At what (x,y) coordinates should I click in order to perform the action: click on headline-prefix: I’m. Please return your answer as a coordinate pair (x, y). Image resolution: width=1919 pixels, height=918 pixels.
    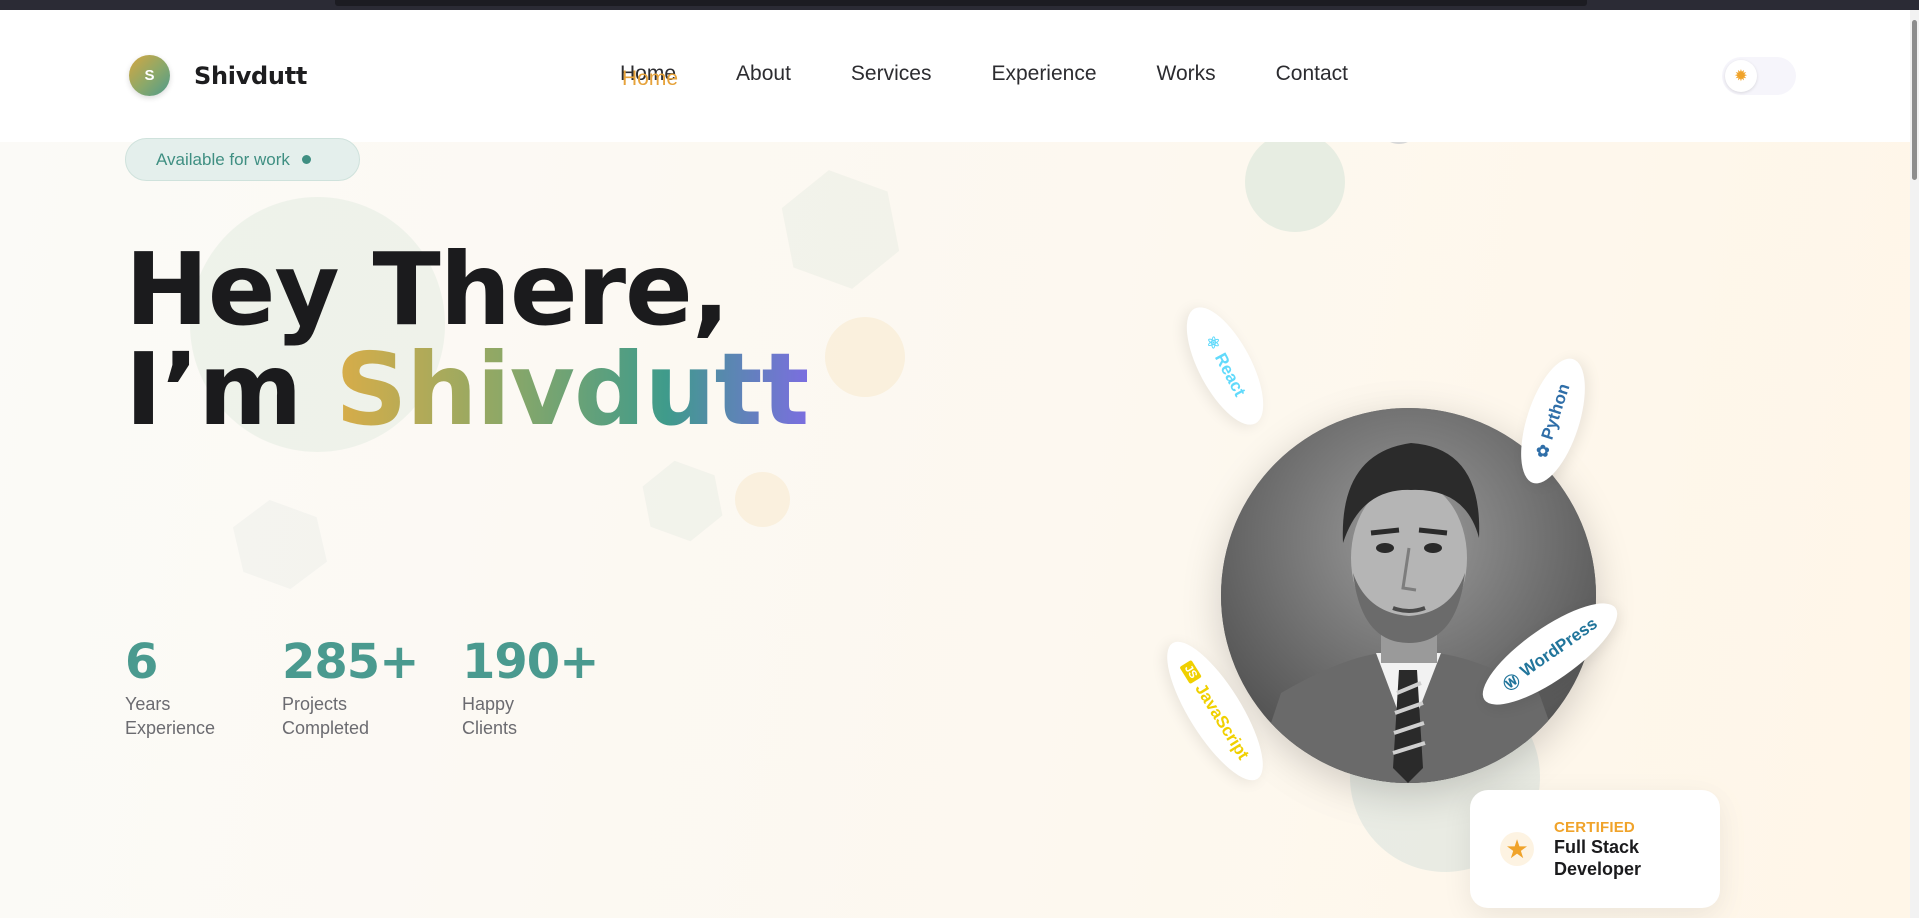
    Looking at the image, I should click on (213, 389).